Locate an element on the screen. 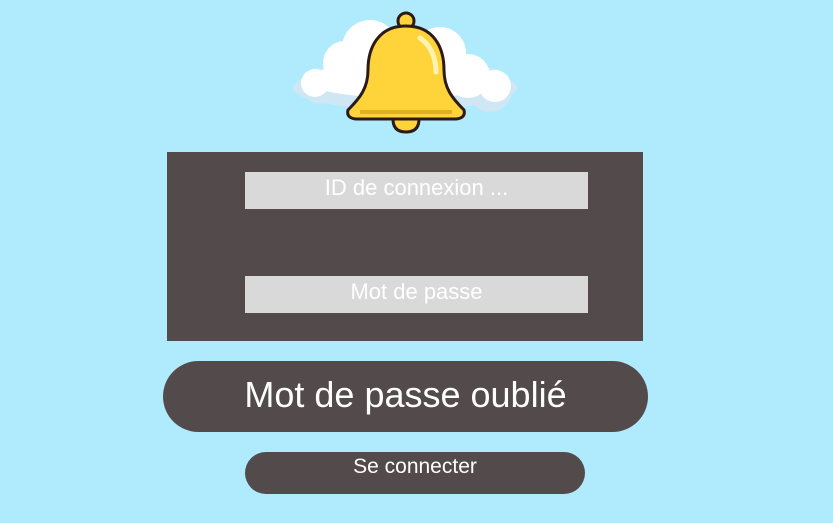  password-input is located at coordinates (416, 294).